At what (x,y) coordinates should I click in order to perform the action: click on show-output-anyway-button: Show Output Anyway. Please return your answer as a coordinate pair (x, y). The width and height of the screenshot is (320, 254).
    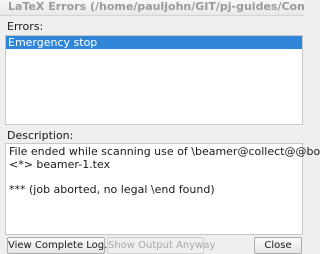
    Looking at the image, I should click on (161, 245).